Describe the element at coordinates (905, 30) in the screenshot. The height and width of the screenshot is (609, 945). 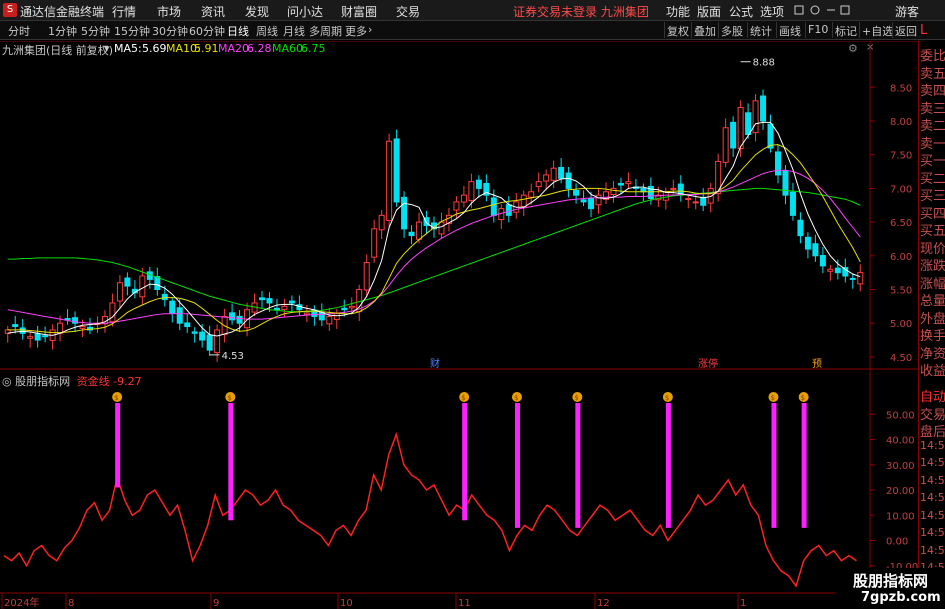
I see `back-button: 返回` at that location.